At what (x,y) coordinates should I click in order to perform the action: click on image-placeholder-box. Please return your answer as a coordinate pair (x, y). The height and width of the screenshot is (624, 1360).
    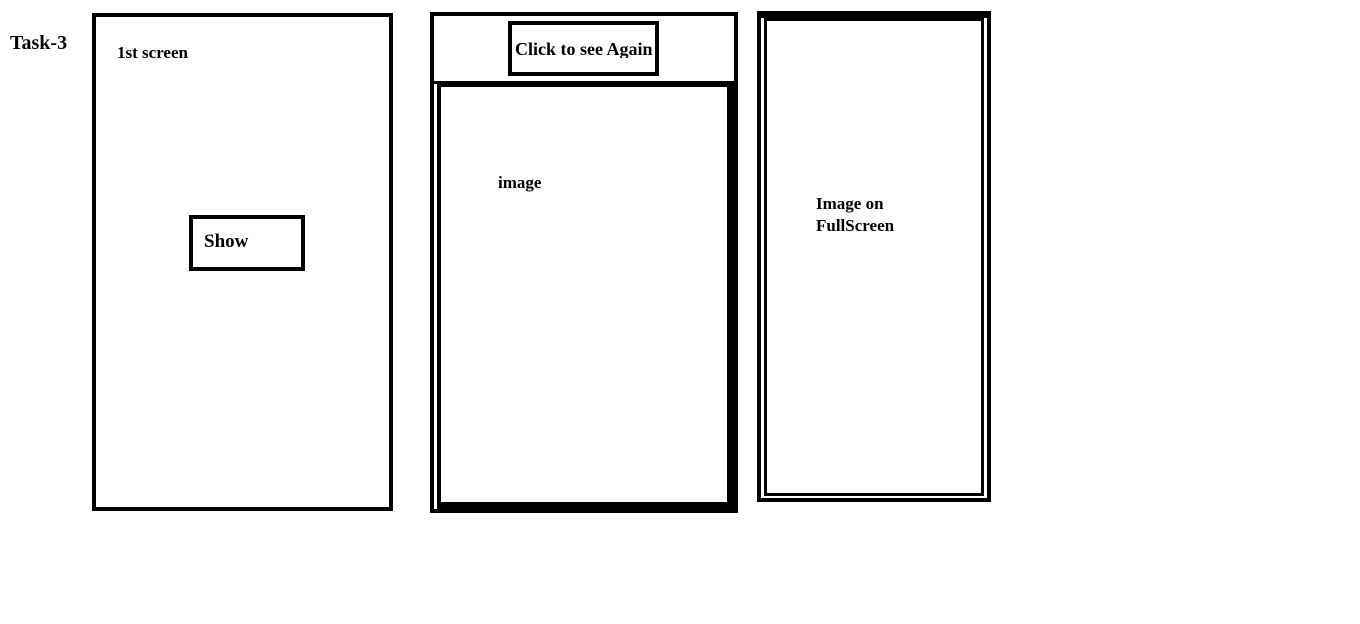
    Looking at the image, I should click on (586, 296).